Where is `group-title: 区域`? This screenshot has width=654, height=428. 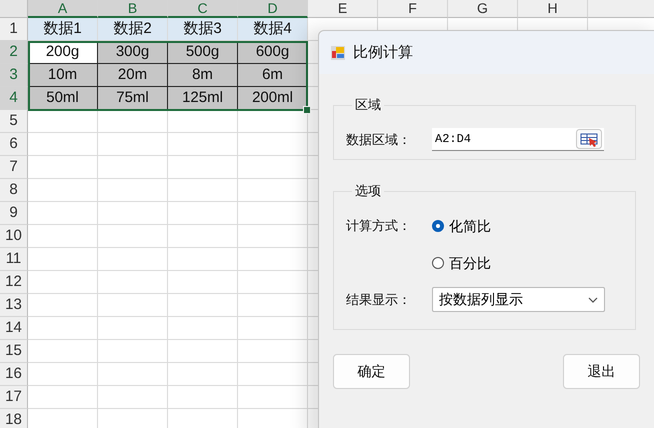
group-title: 区域 is located at coordinates (368, 105).